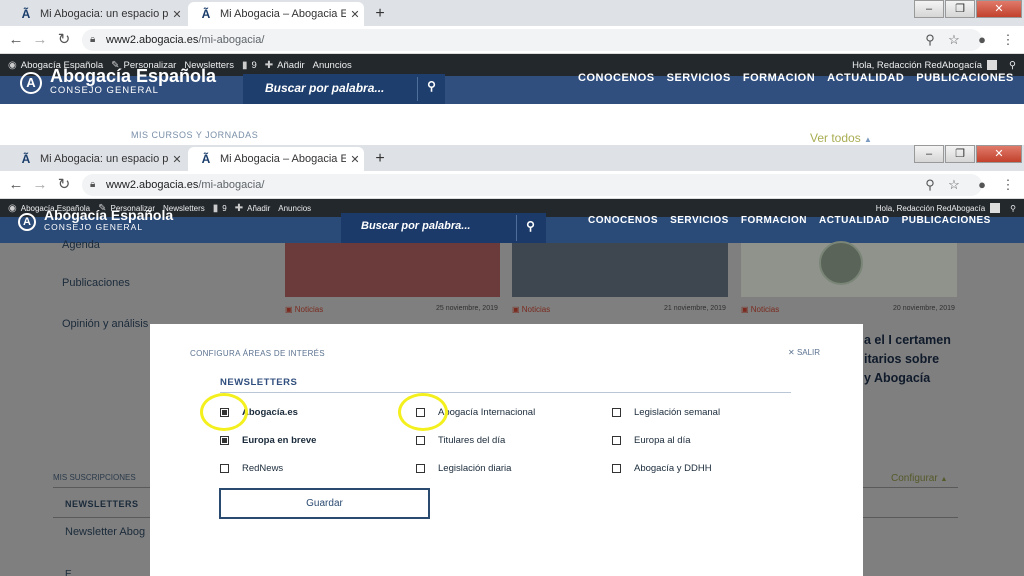  What do you see at coordinates (695, 308) in the screenshot?
I see `card-2-date: 21 noviembre, 2019` at bounding box center [695, 308].